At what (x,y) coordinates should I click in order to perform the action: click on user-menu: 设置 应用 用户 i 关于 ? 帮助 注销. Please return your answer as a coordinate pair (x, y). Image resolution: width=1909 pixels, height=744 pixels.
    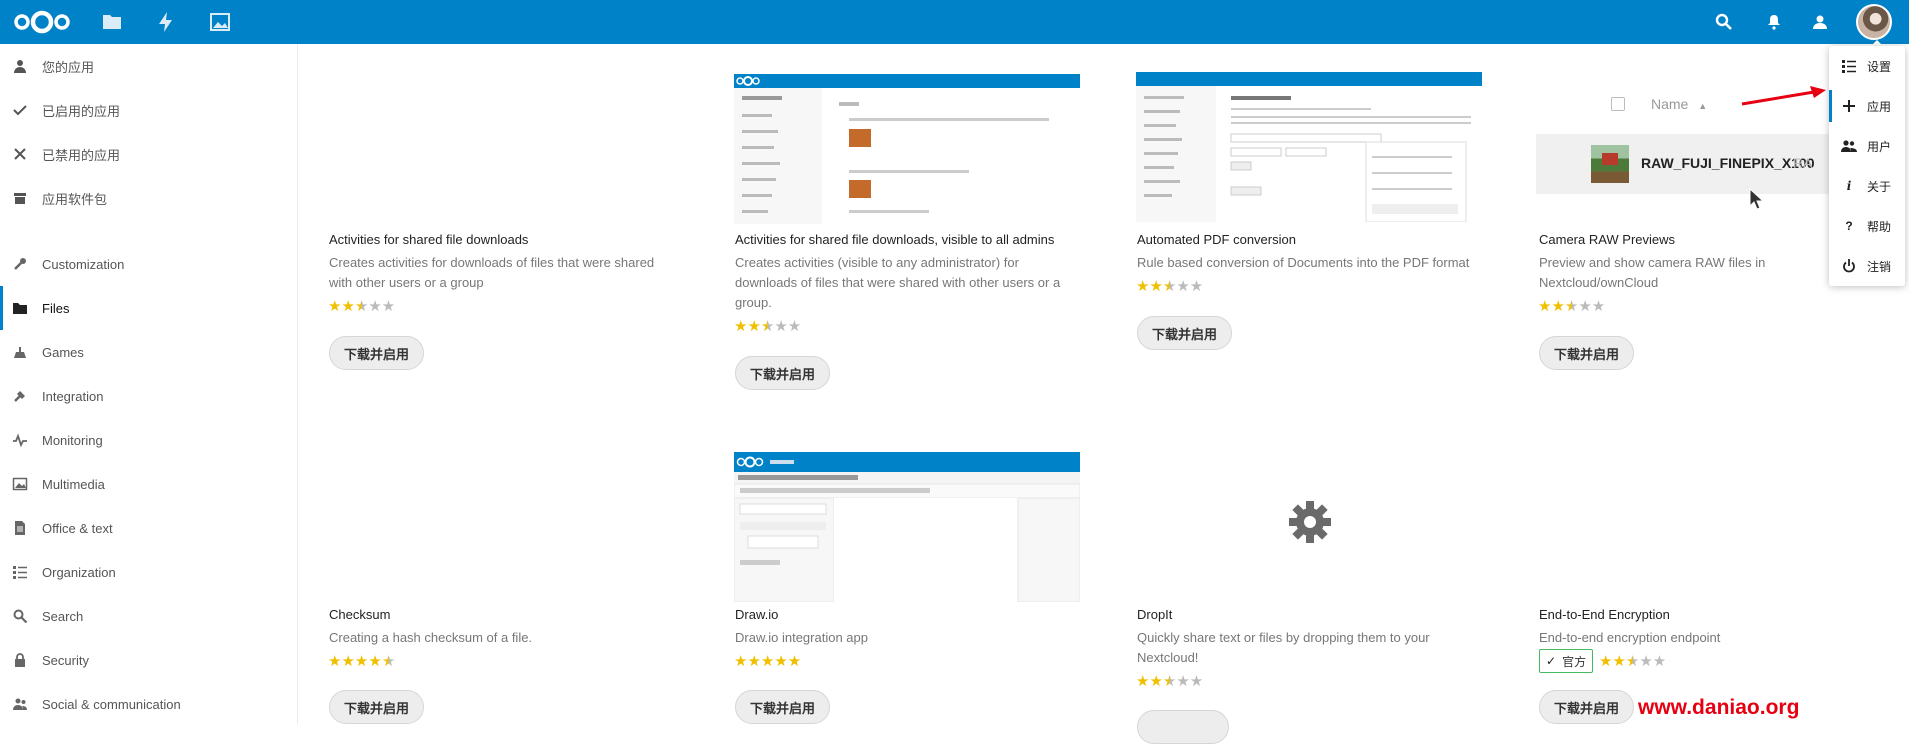
    Looking at the image, I should click on (1867, 166).